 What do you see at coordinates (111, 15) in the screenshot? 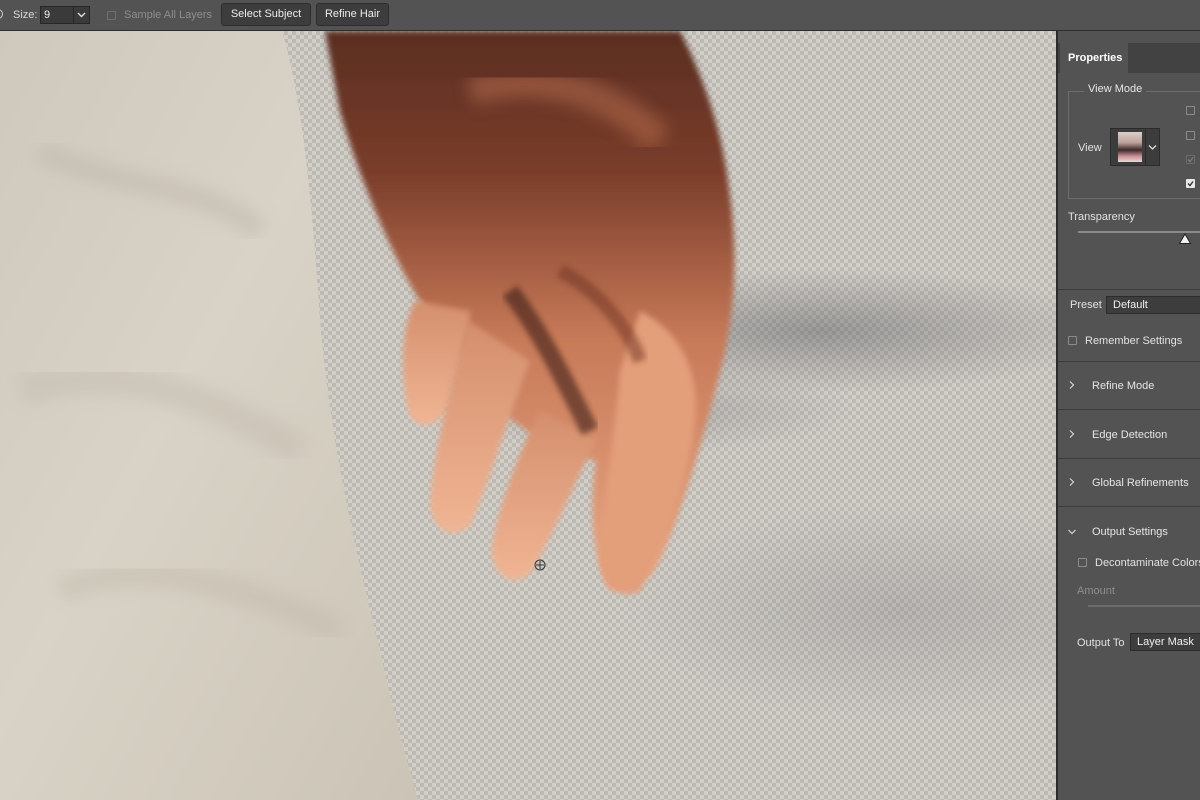
I see `sample-all-layers-checkbox` at bounding box center [111, 15].